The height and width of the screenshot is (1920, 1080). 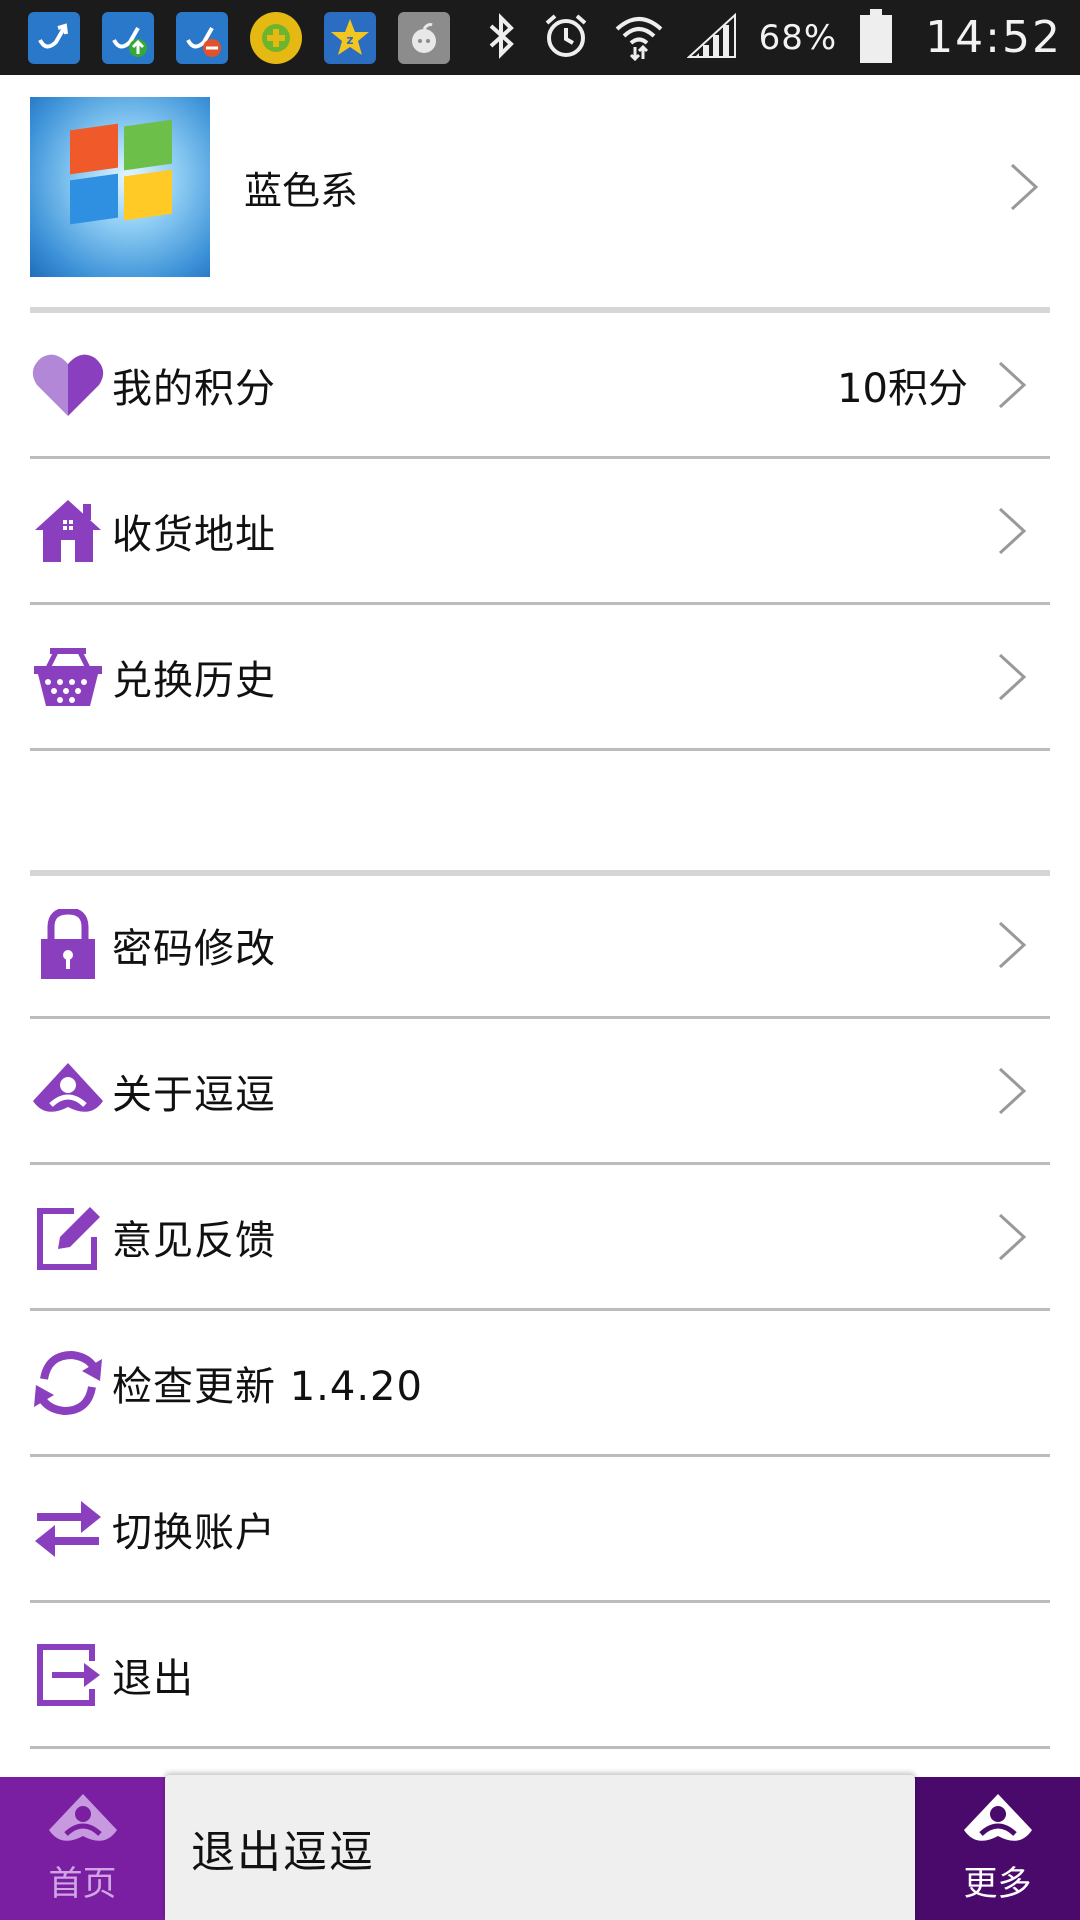 I want to click on menu-item-label: 退出, so click(x=153, y=1678).